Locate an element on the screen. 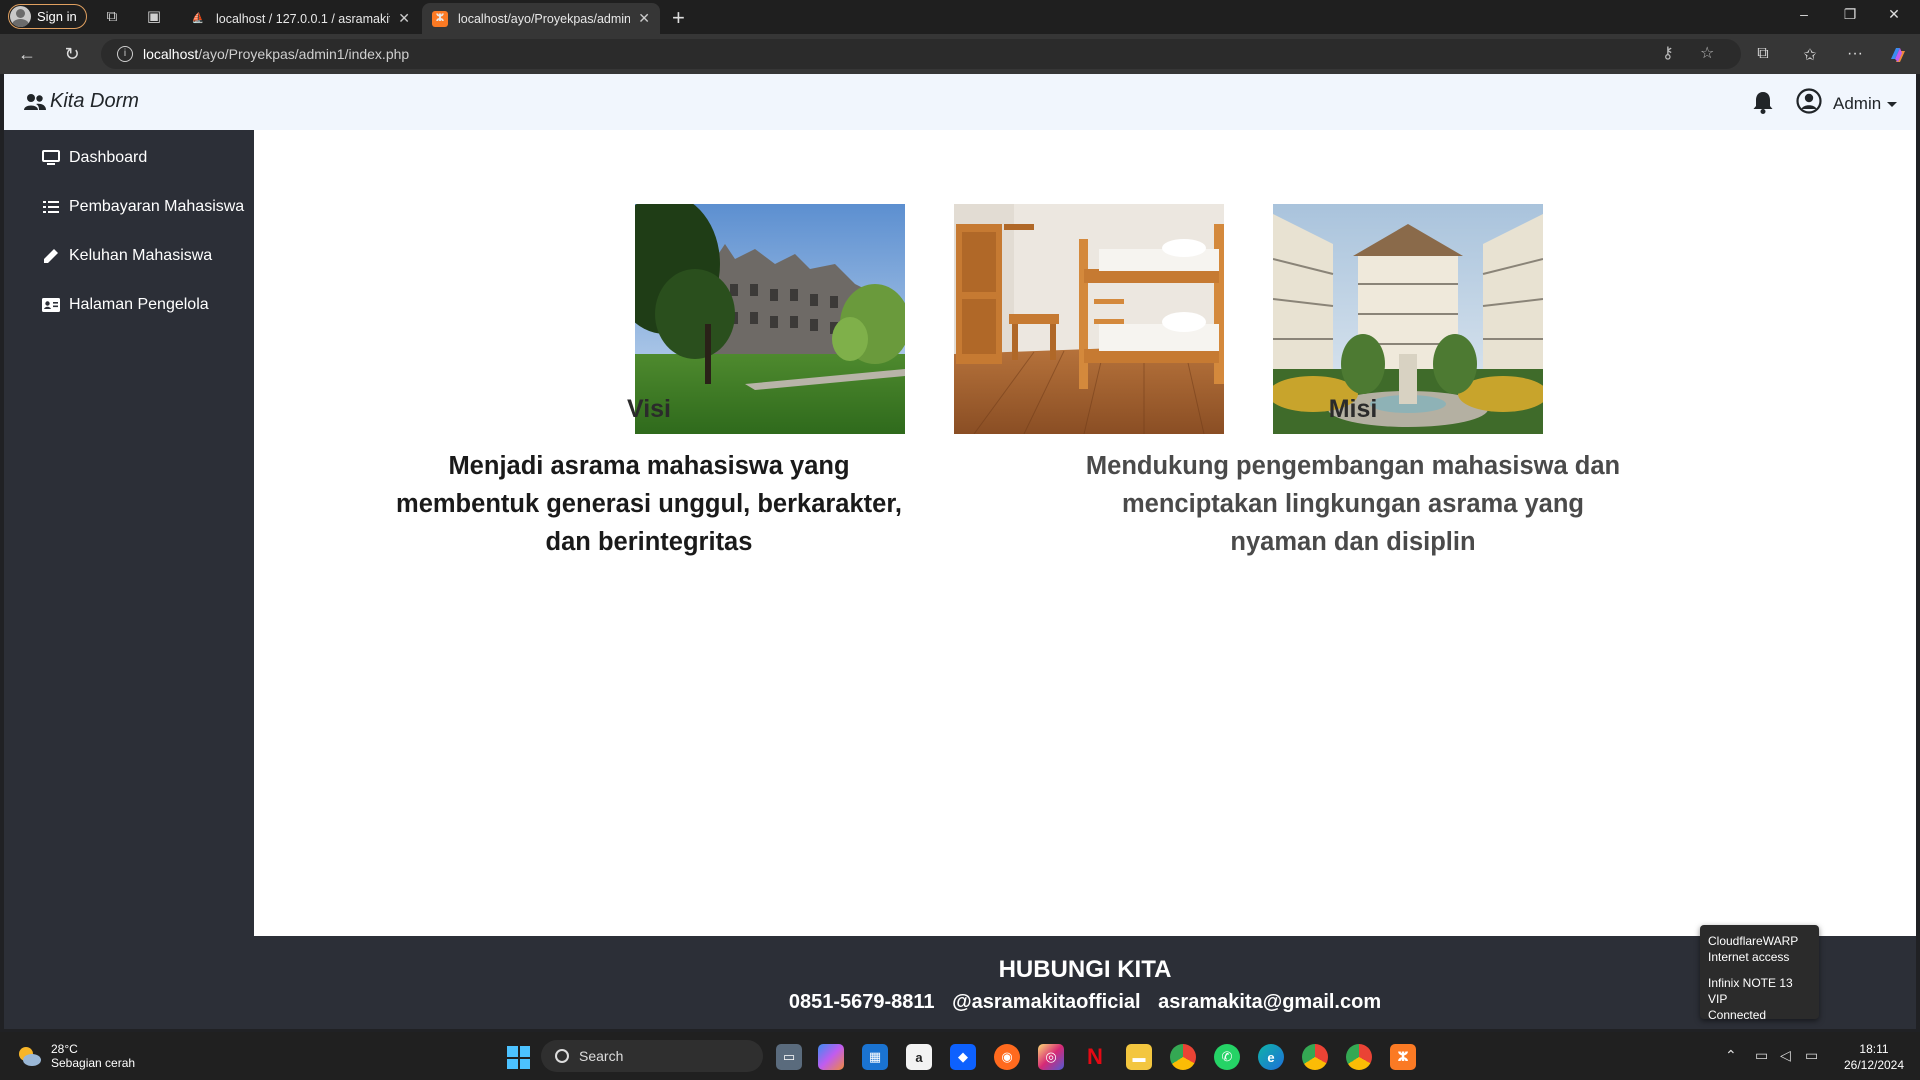  amazon-icon: a is located at coordinates (919, 1057).